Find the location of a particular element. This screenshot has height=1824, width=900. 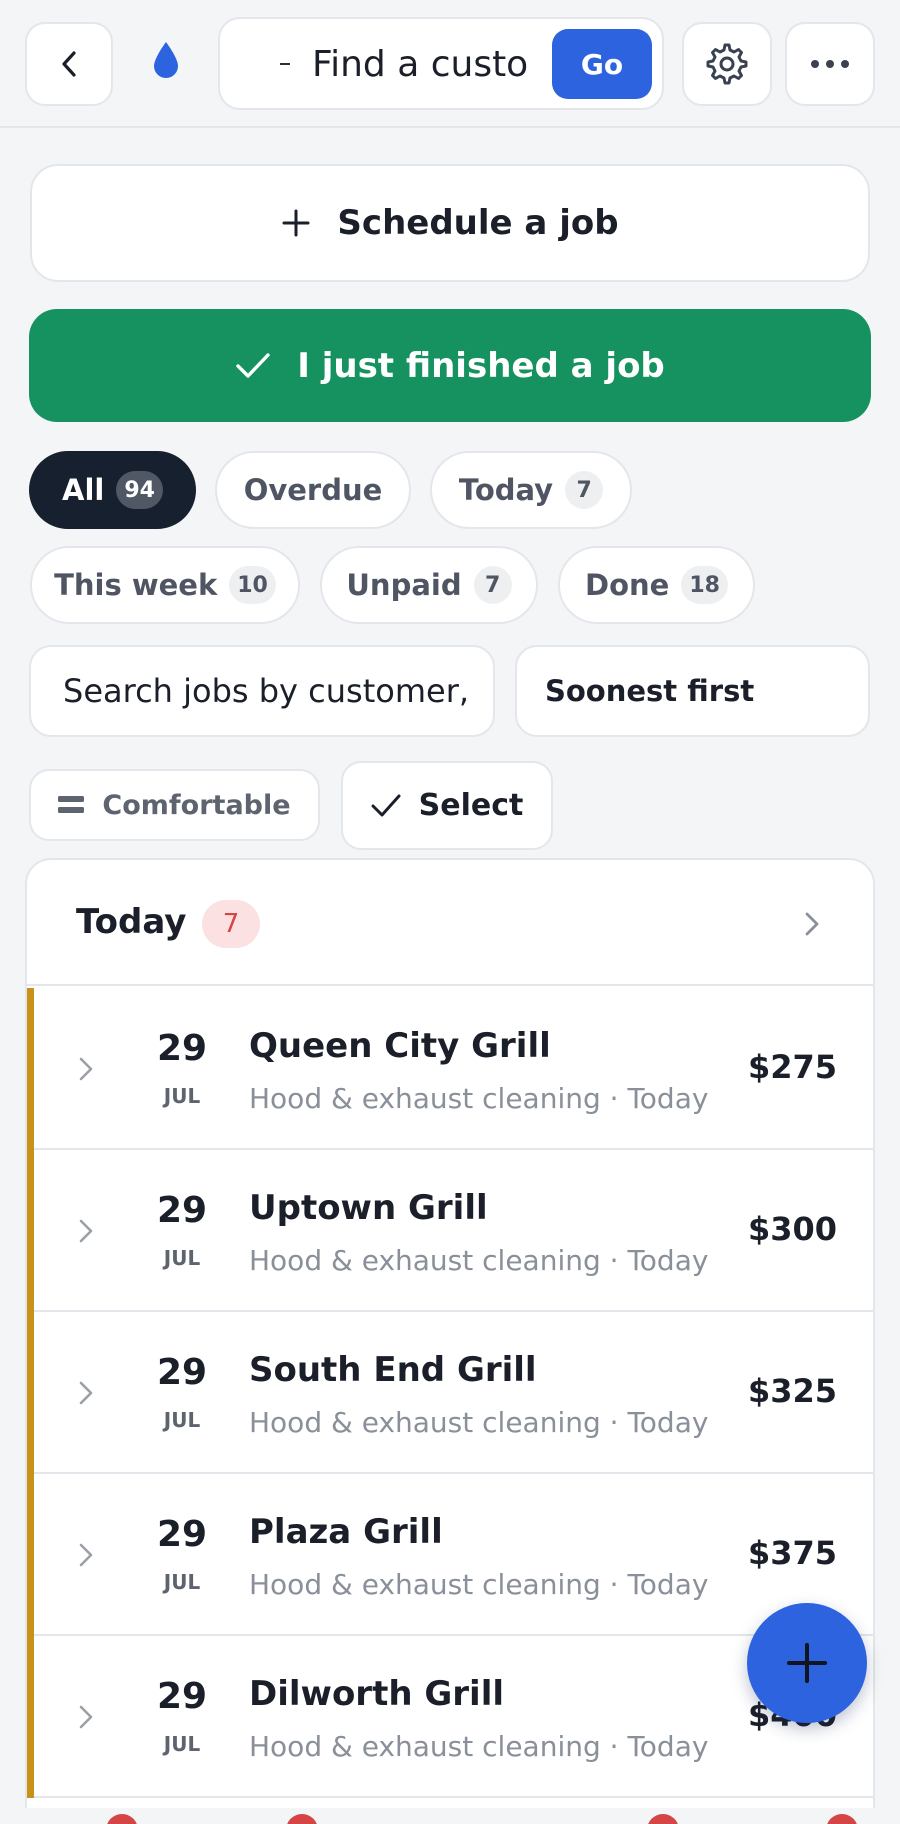

settings-button is located at coordinates (727, 64).